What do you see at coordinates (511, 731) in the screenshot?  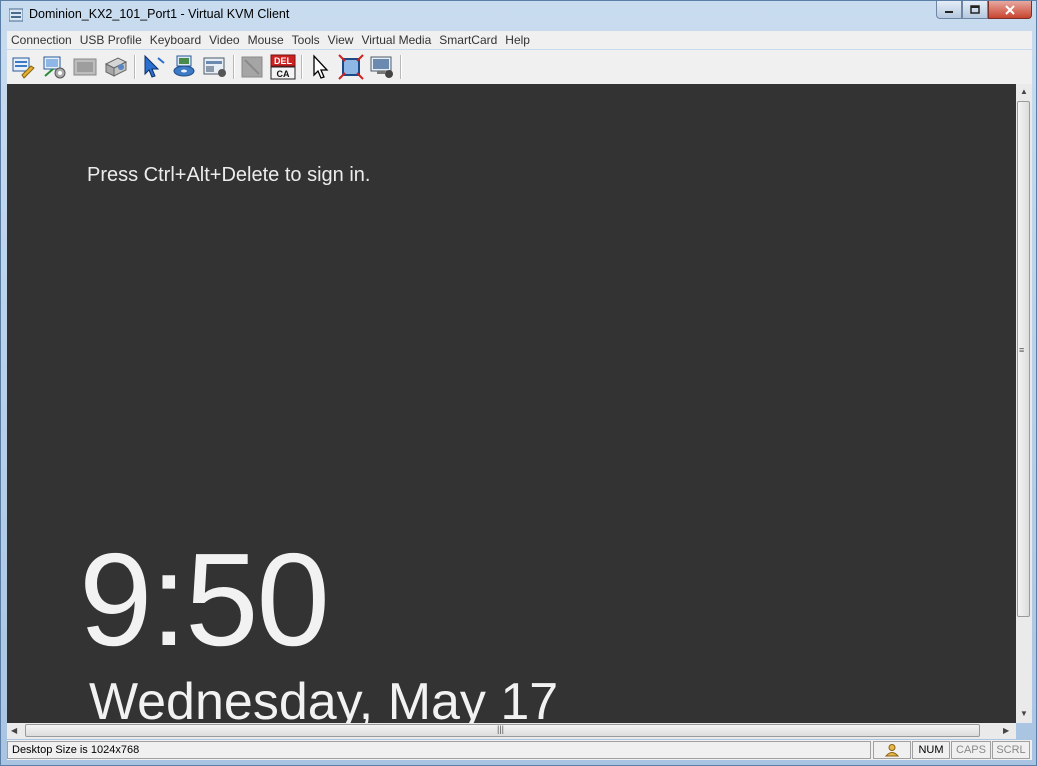 I see `horizontal-scrollbar: ◀ ||| ▶` at bounding box center [511, 731].